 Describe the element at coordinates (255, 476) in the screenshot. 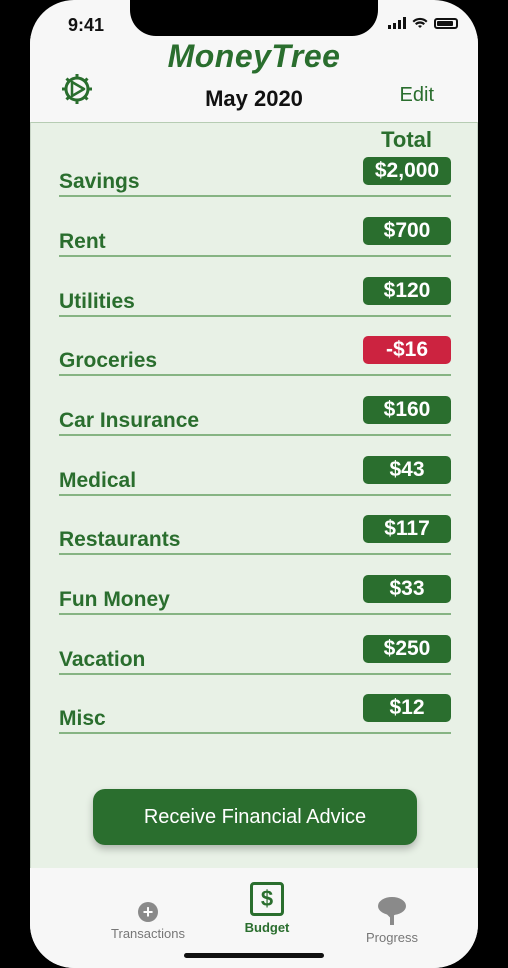

I see `budget-row-medical: Medical $43` at that location.